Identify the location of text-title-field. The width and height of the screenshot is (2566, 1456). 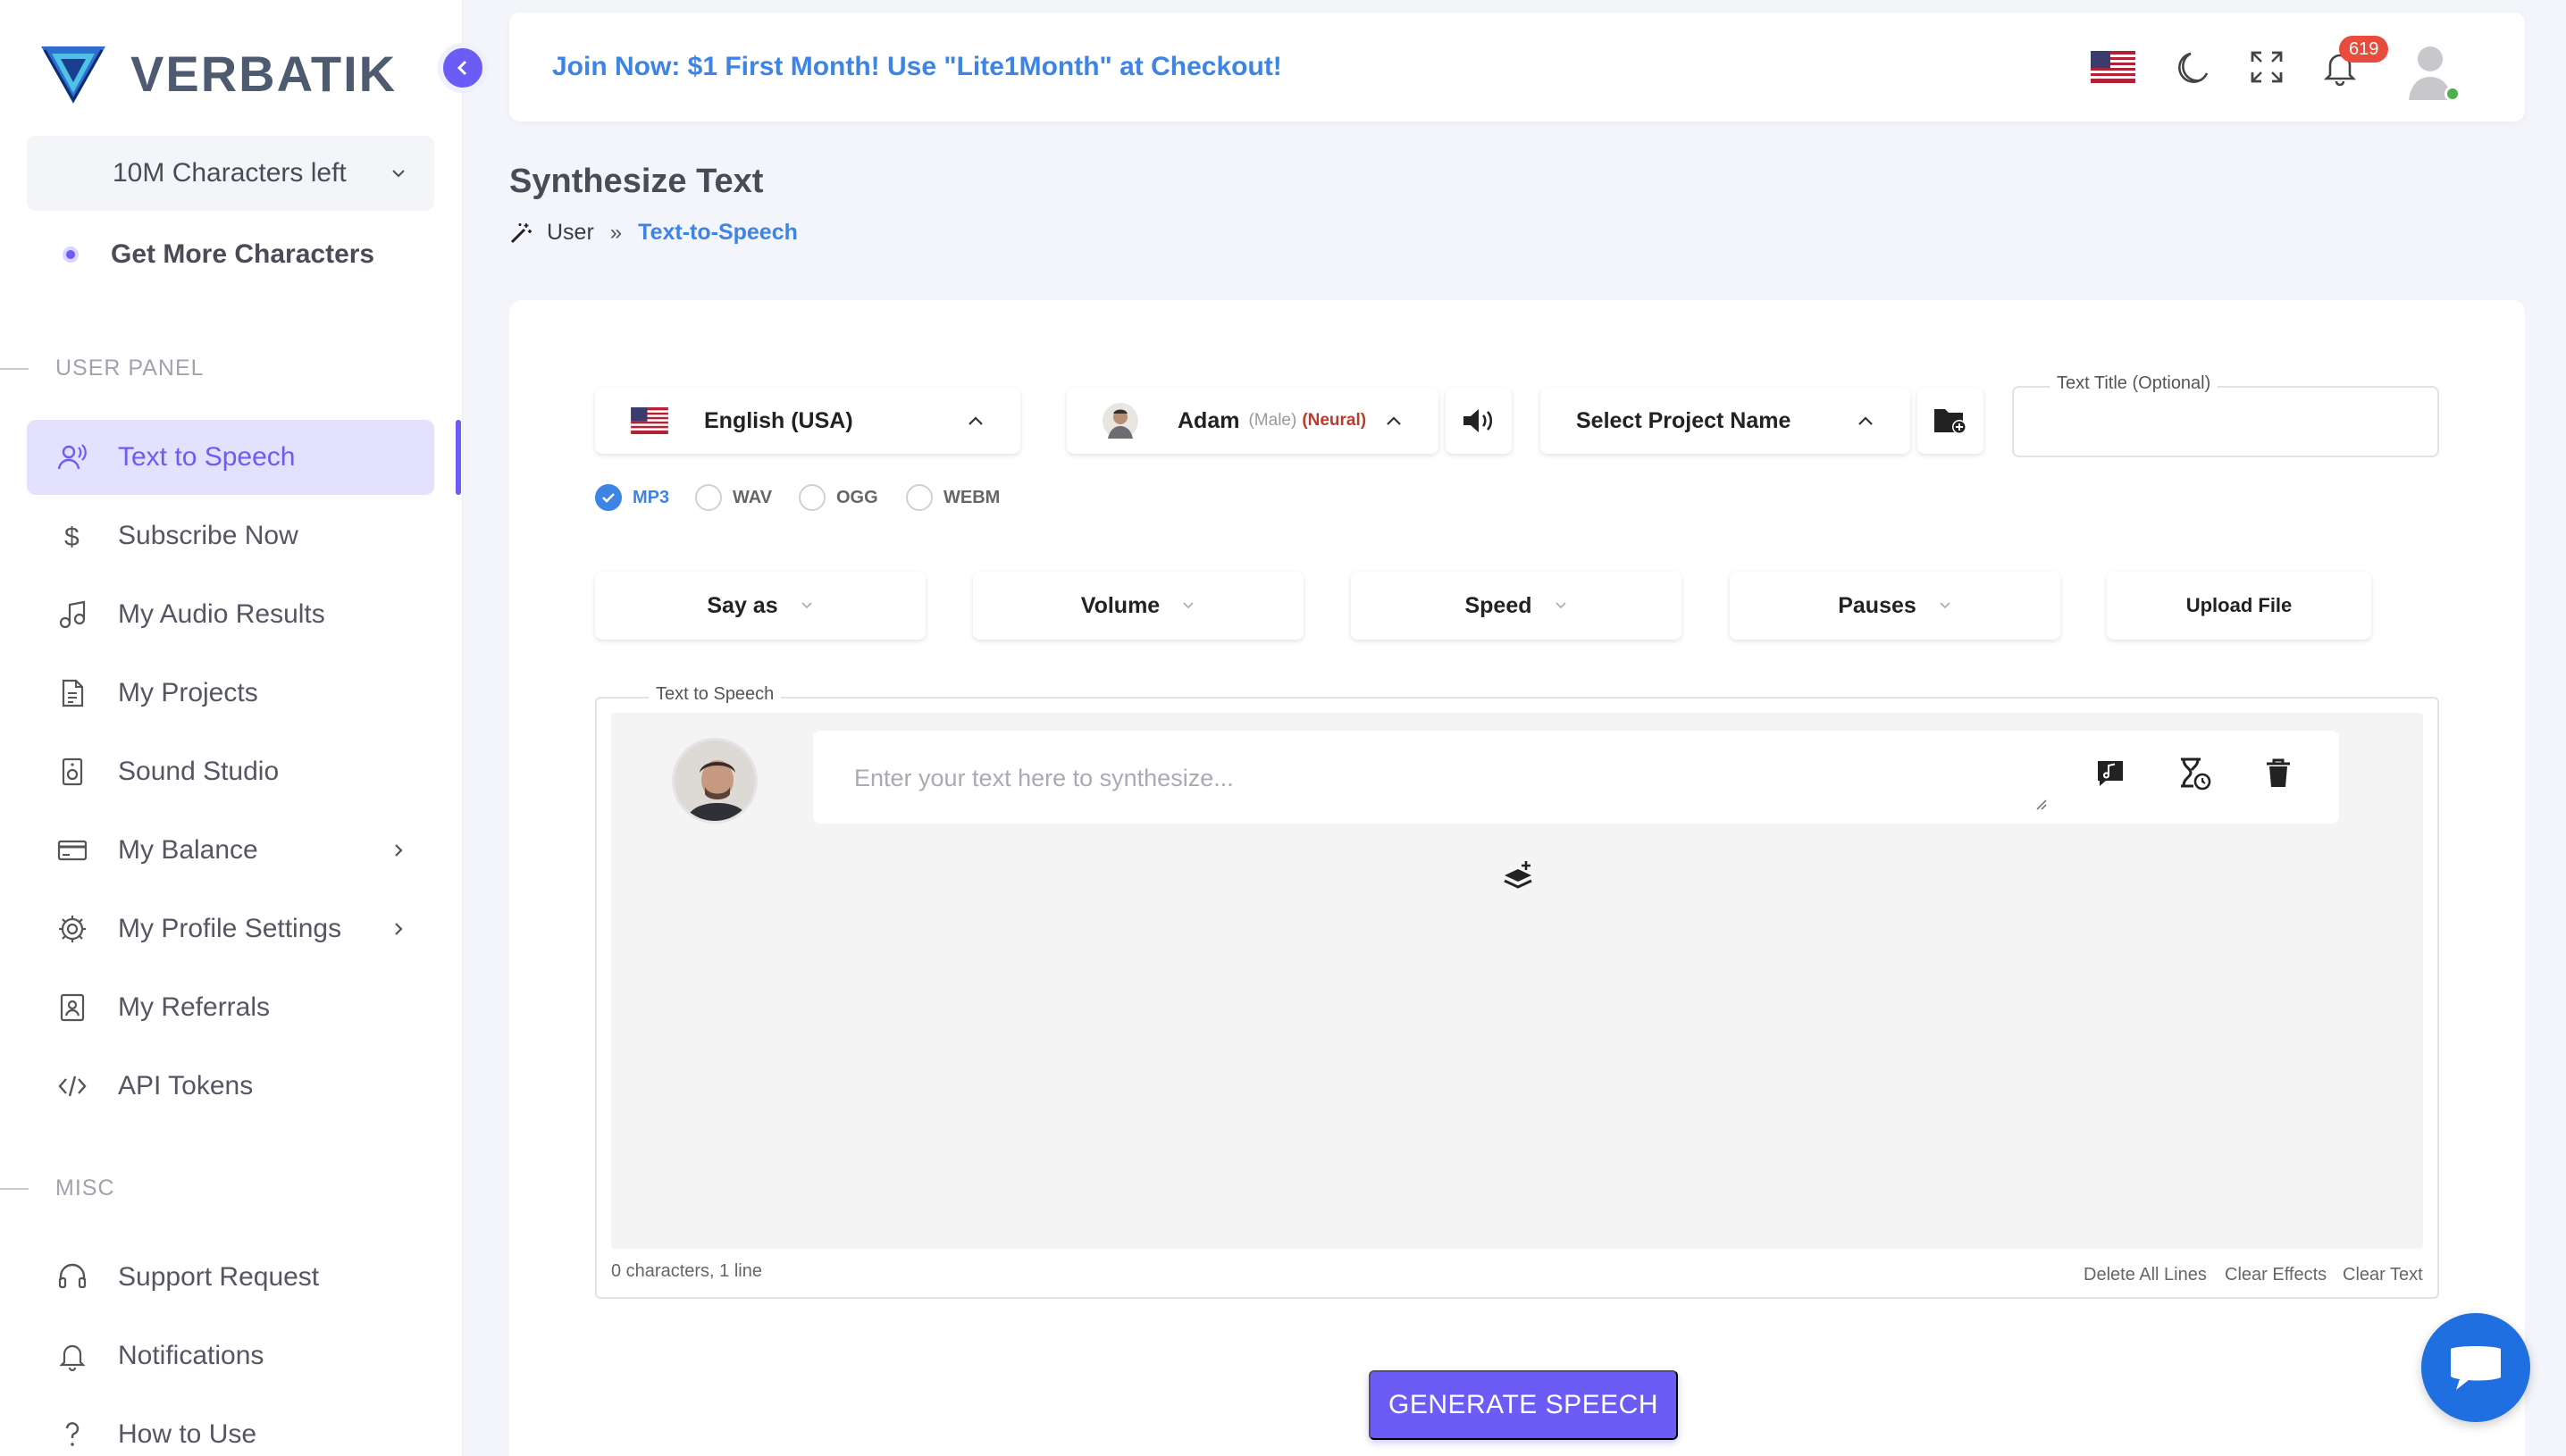
(2226, 421).